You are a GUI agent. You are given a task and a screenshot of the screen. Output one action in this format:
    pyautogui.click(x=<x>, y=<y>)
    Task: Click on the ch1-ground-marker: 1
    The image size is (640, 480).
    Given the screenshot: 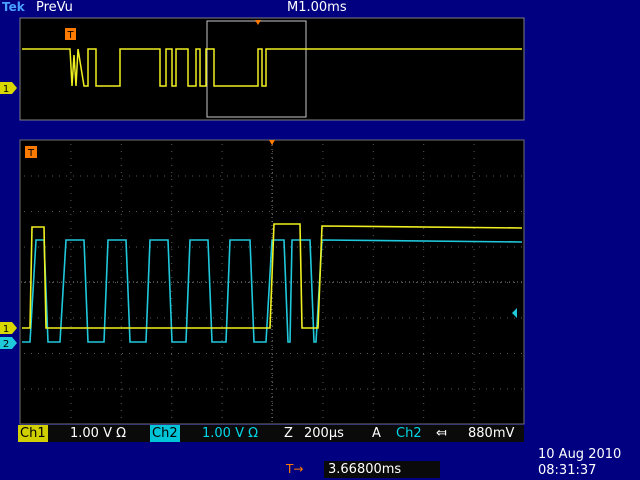 What is the action you would take?
    pyautogui.click(x=8, y=328)
    